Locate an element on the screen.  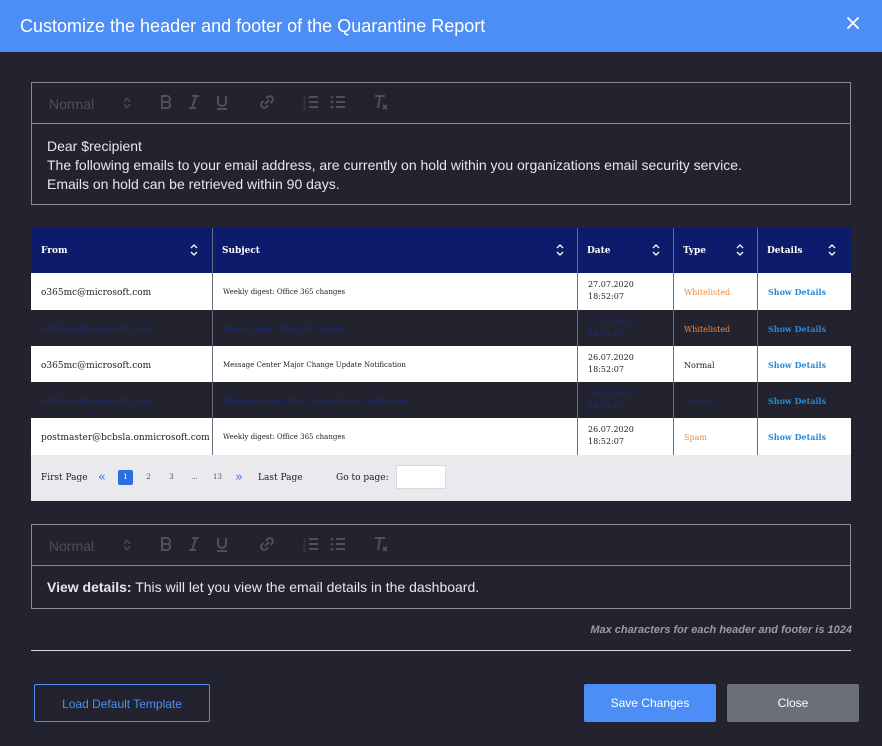
last-page-link: Last Page is located at coordinates (280, 478).